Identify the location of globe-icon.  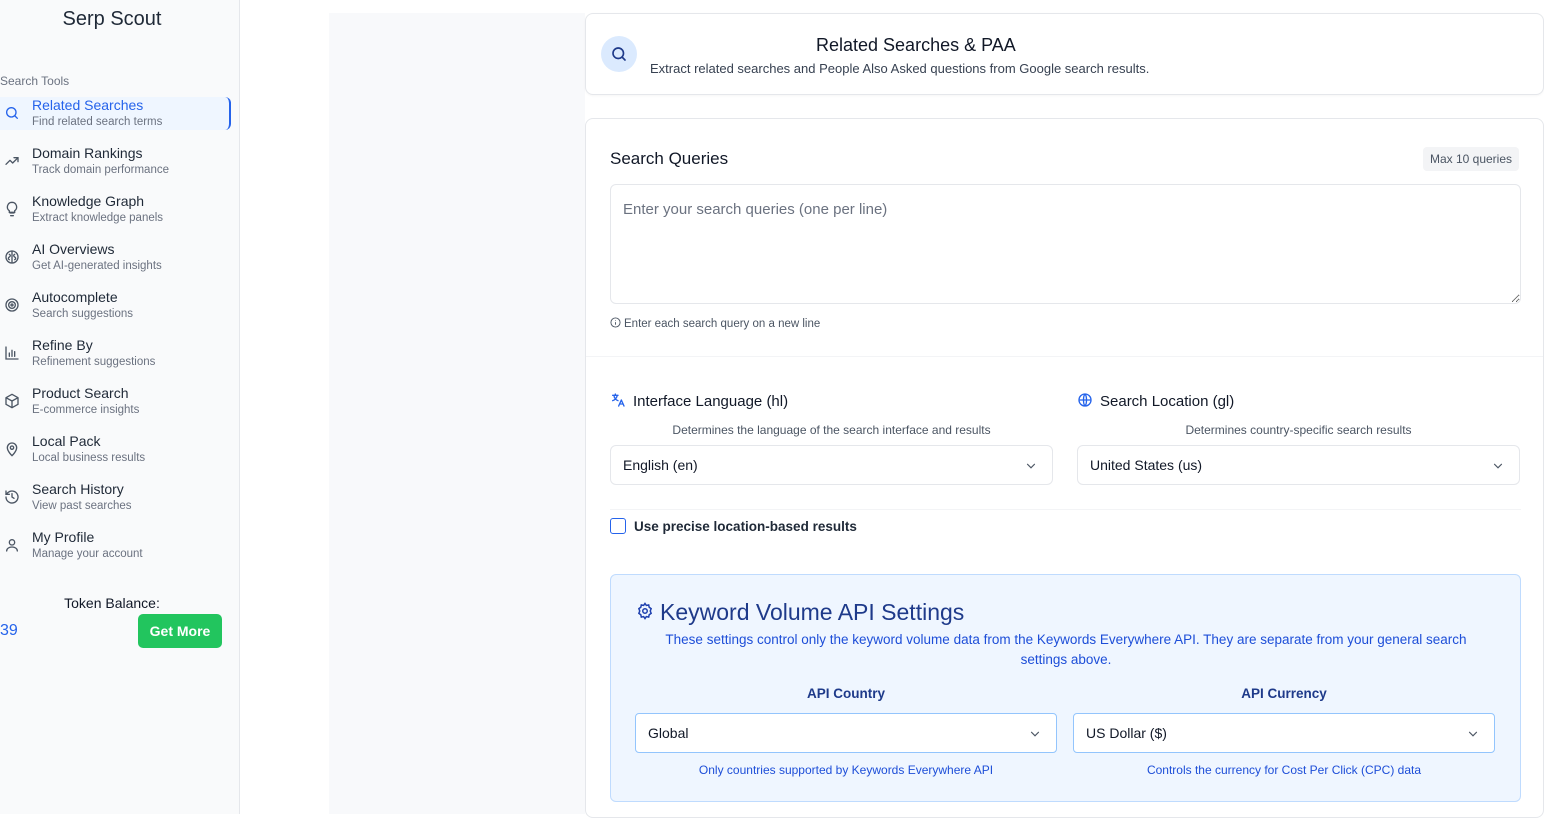
(1085, 400).